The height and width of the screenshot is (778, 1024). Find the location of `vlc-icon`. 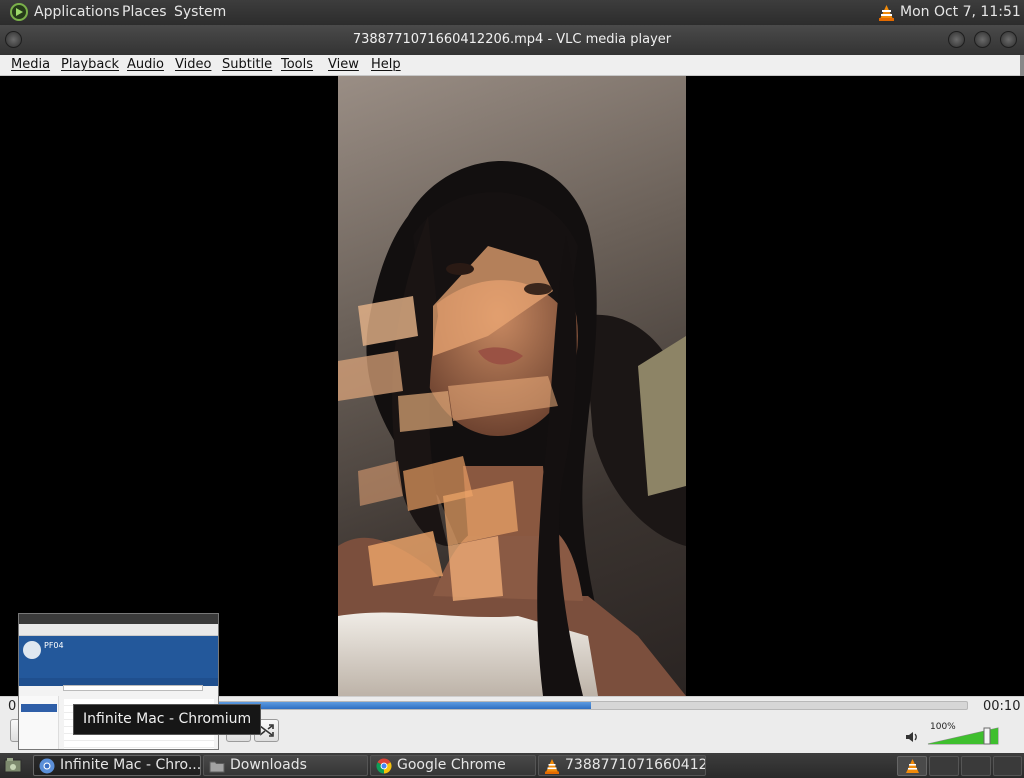

vlc-icon is located at coordinates (552, 766).